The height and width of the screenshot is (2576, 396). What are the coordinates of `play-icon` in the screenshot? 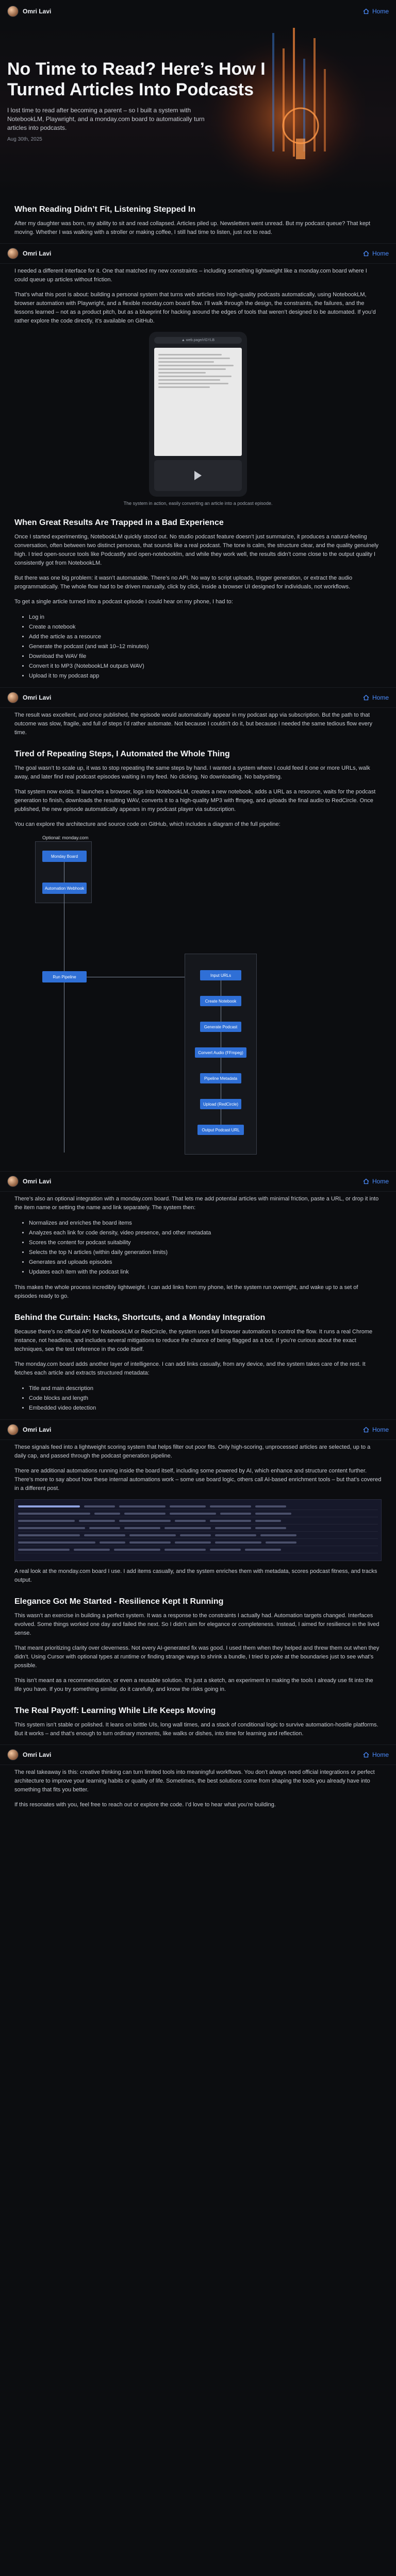 It's located at (198, 475).